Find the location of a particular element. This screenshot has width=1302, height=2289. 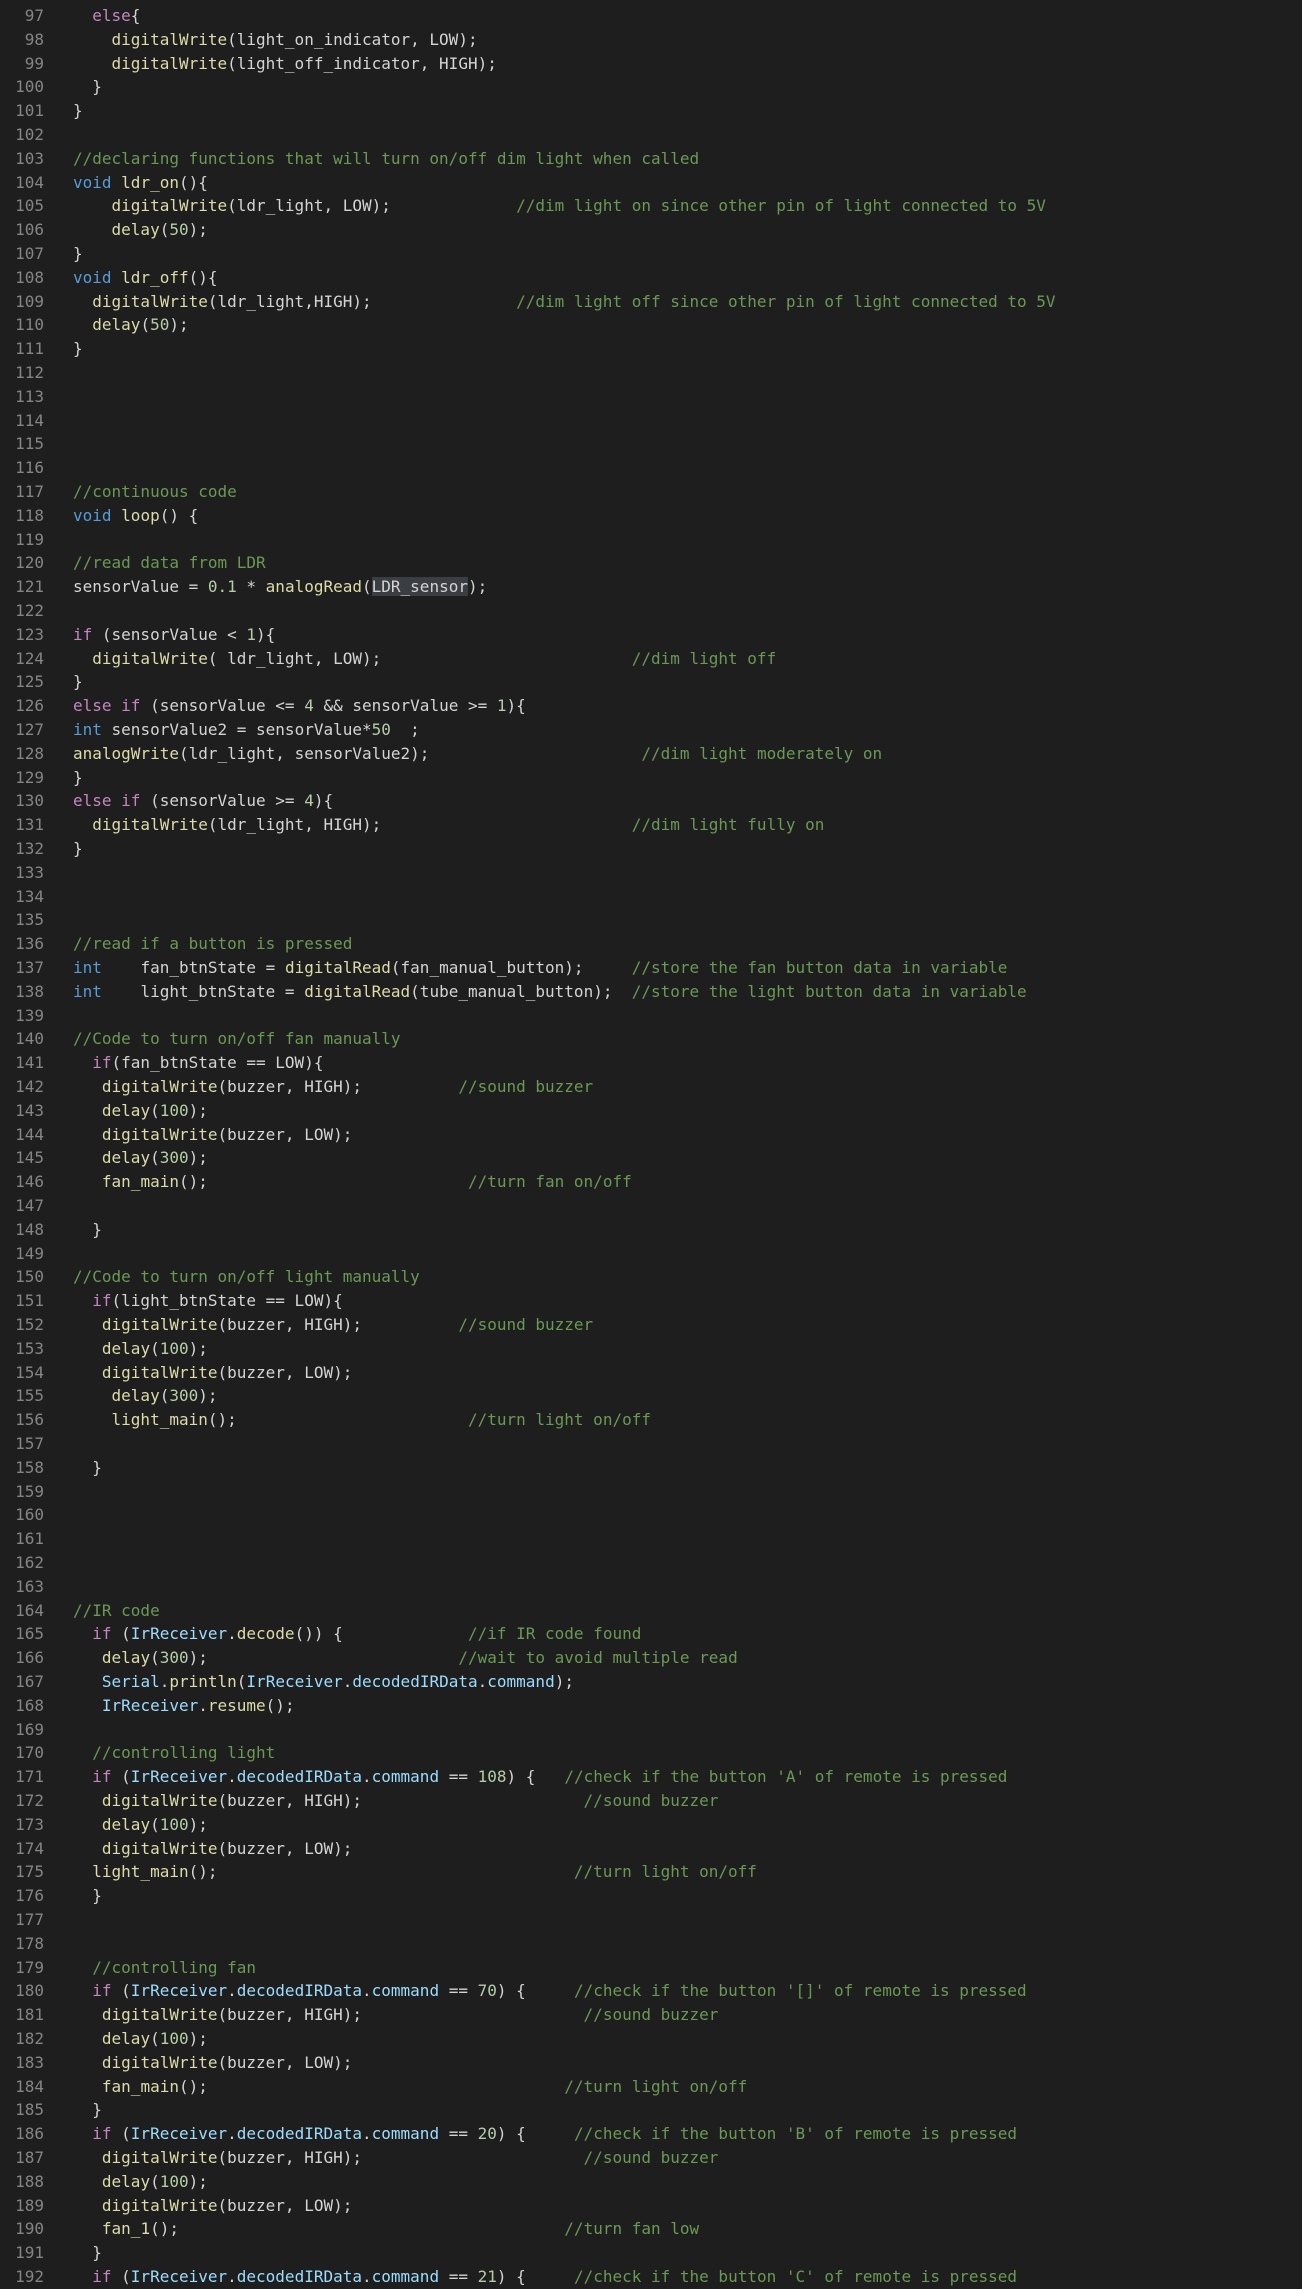

code-line: 156 light_main(); //turn light on/off is located at coordinates (651, 1420).